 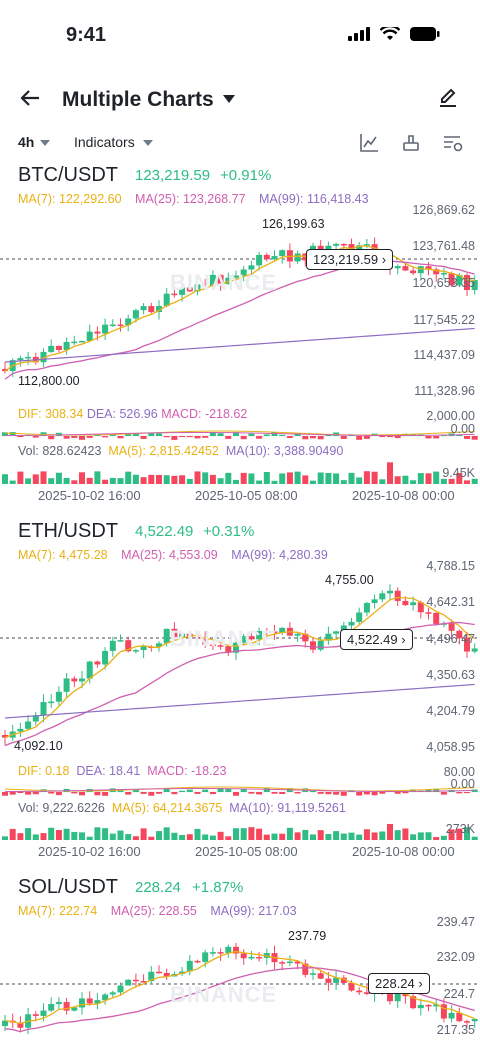 What do you see at coordinates (246, 175) in the screenshot?
I see `pair-change: +0.91%` at bounding box center [246, 175].